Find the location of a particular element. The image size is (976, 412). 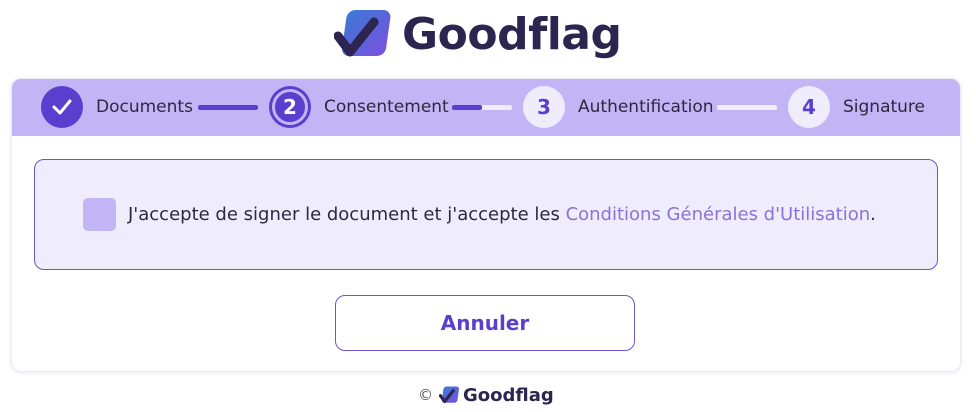

step-label: Signature is located at coordinates (884, 107).